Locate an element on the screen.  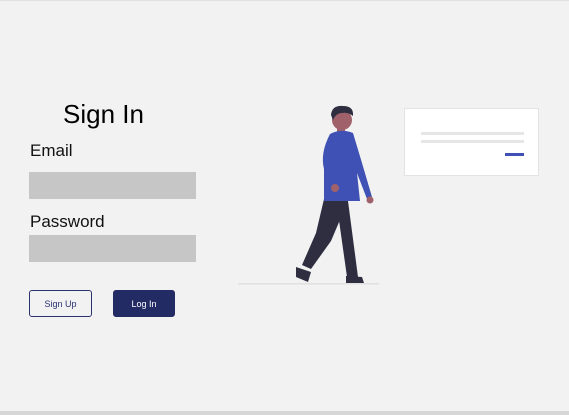
email-field is located at coordinates (112, 185).